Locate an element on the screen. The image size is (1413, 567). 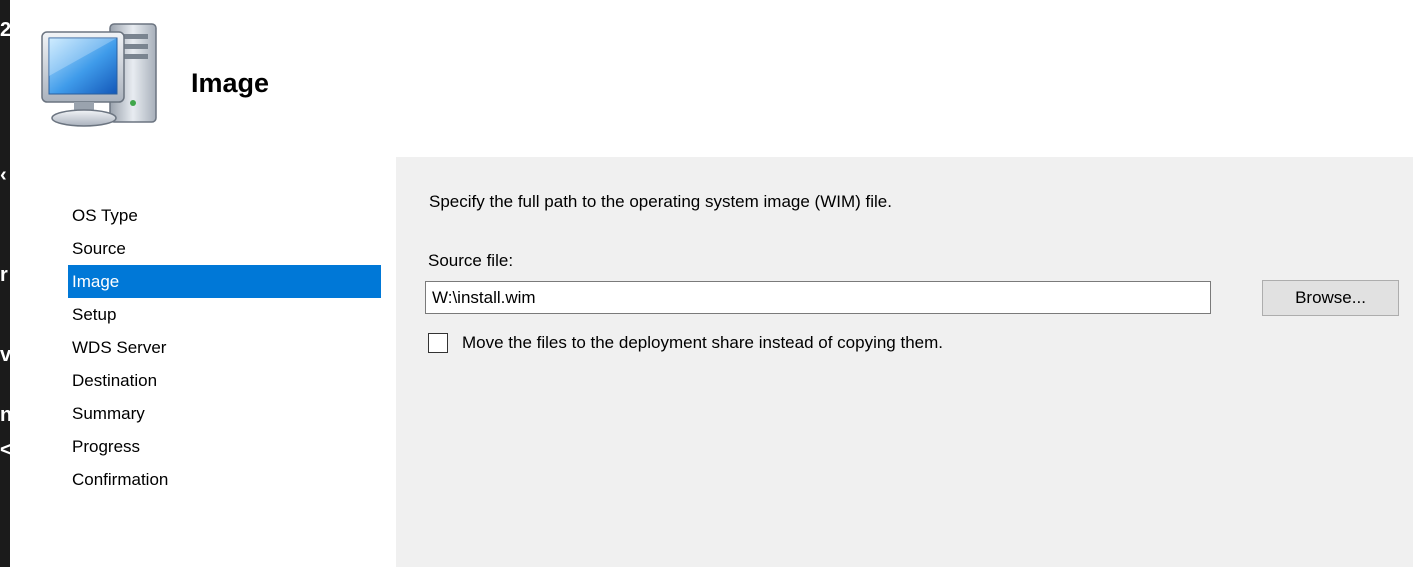
page-title: Image is located at coordinates (230, 83).